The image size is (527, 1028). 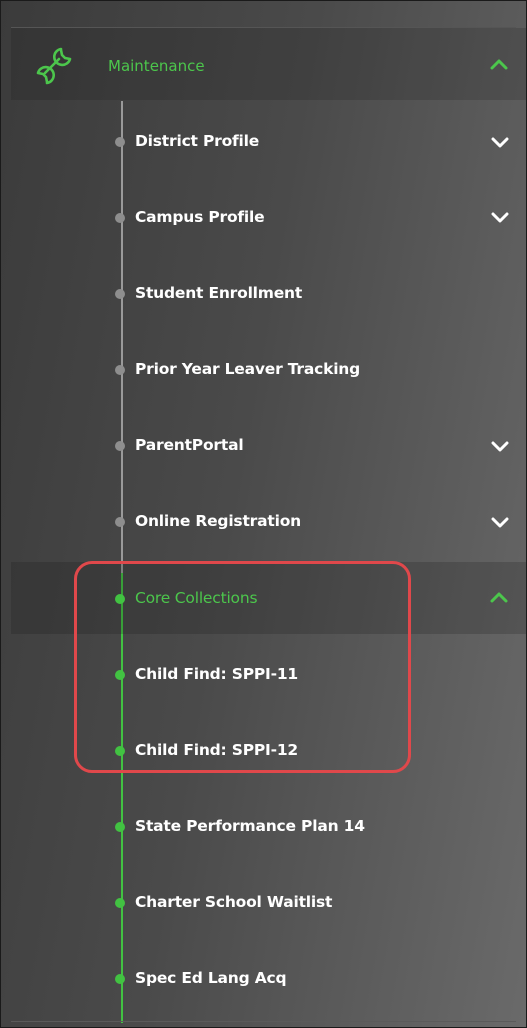 What do you see at coordinates (218, 521) in the screenshot?
I see `menu-item-online-registration: Online Registration` at bounding box center [218, 521].